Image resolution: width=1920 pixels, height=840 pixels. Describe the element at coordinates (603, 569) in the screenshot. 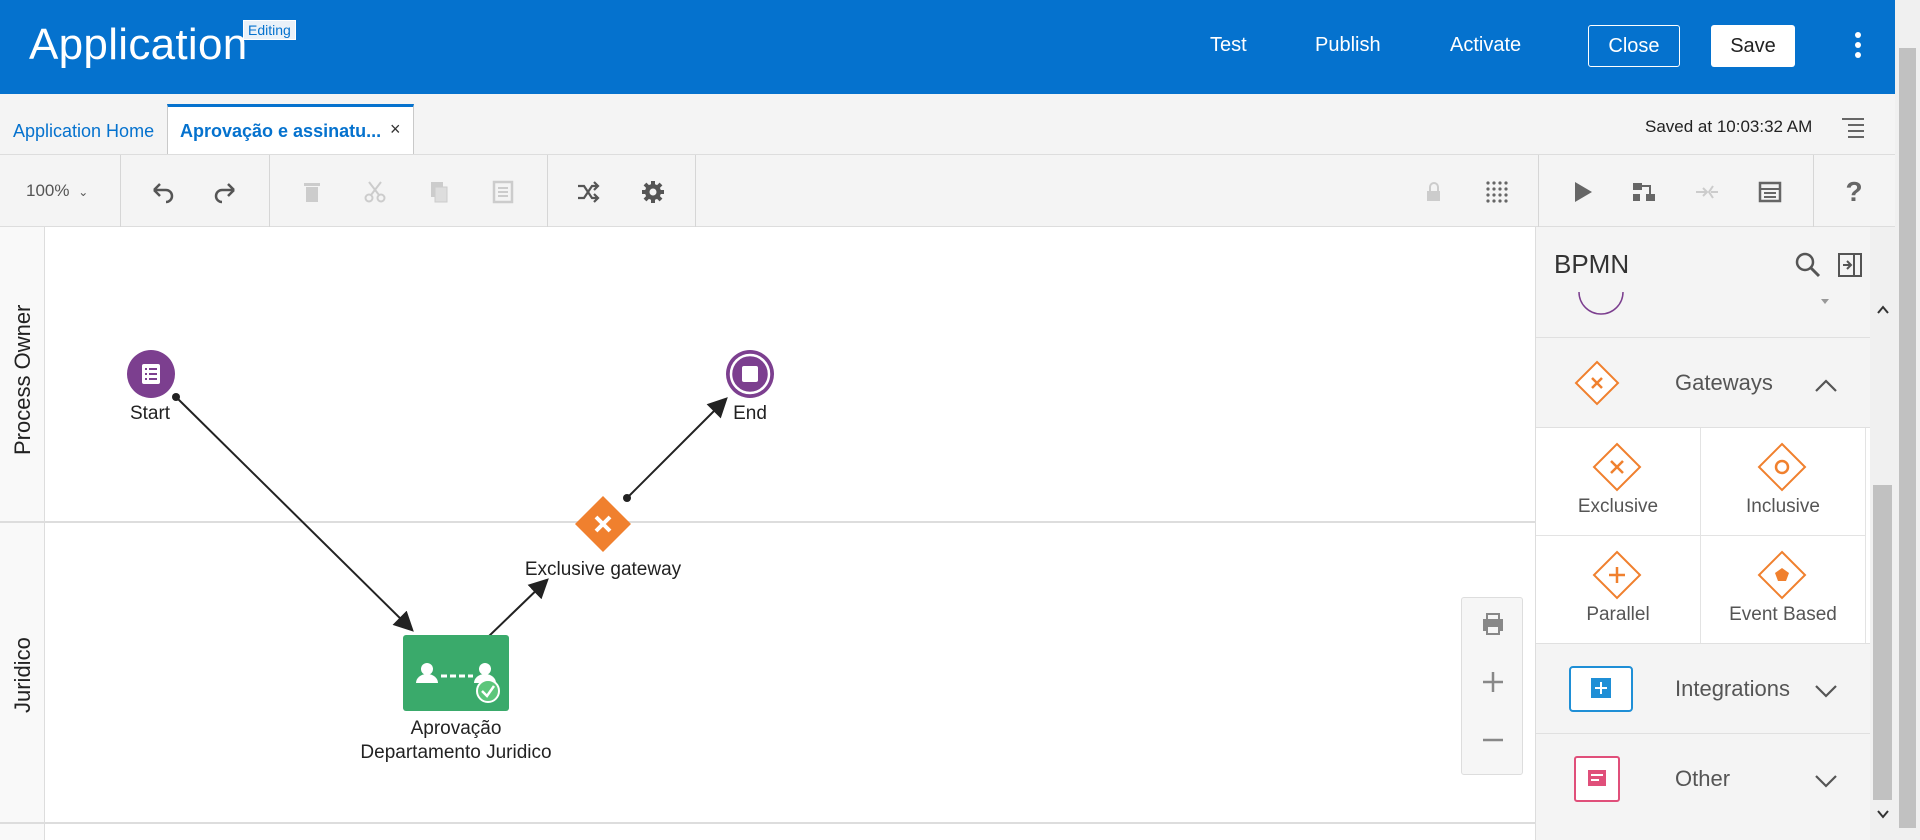

I see `exclusive-gateway-label: Exclusive gateway` at that location.